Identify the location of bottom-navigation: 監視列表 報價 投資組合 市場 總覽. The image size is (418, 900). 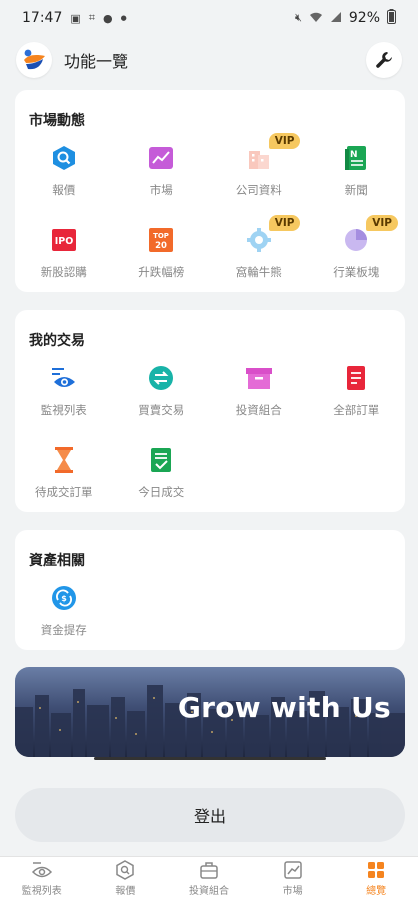
(209, 878).